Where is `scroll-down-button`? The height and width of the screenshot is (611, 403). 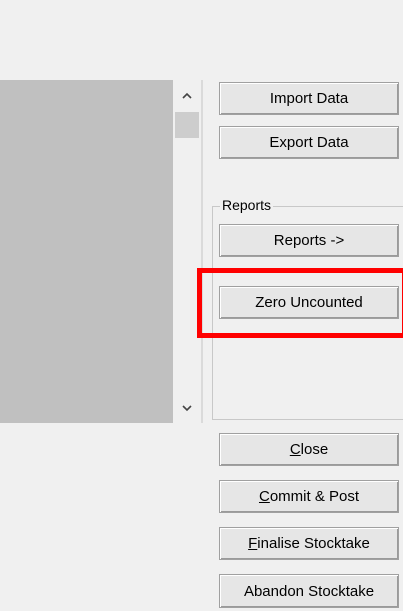 scroll-down-button is located at coordinates (187, 408).